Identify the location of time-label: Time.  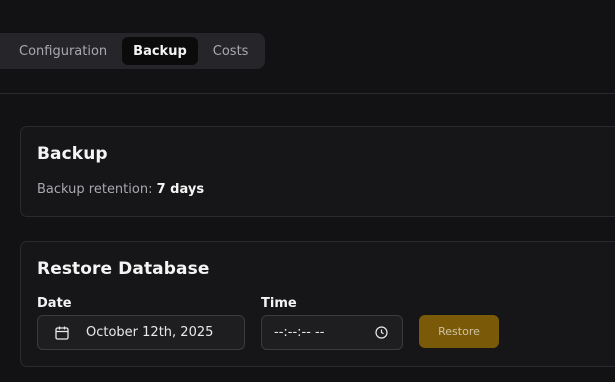
(279, 303).